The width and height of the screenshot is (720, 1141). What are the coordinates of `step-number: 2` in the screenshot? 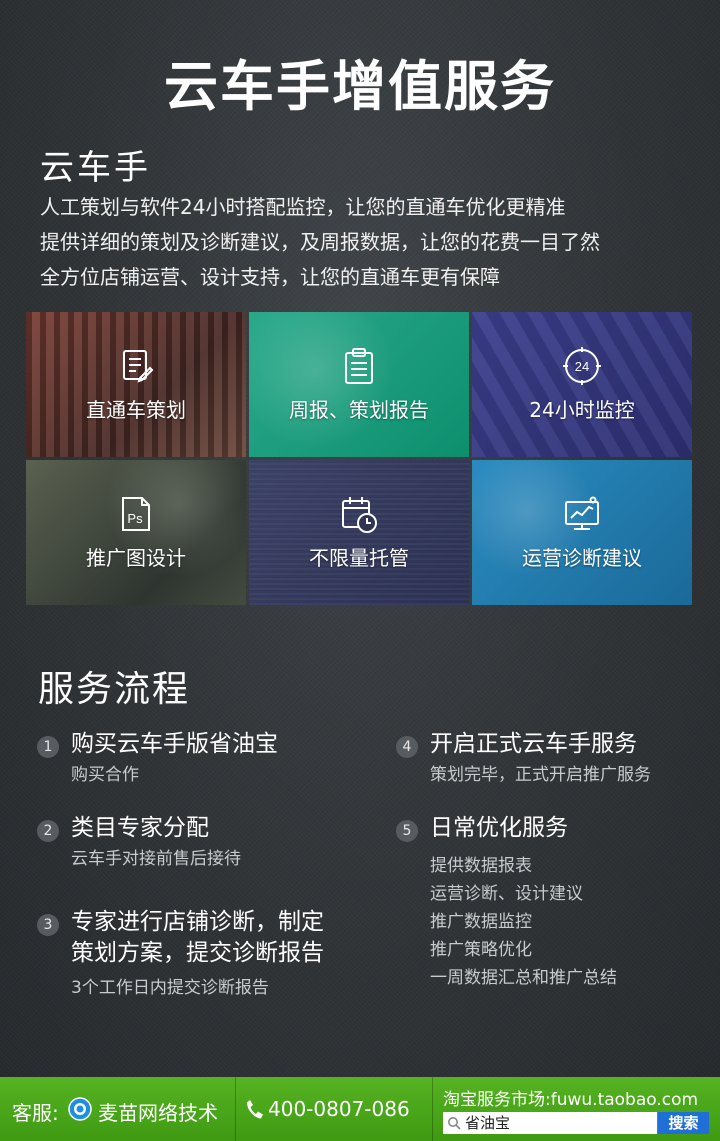 It's located at (48, 831).